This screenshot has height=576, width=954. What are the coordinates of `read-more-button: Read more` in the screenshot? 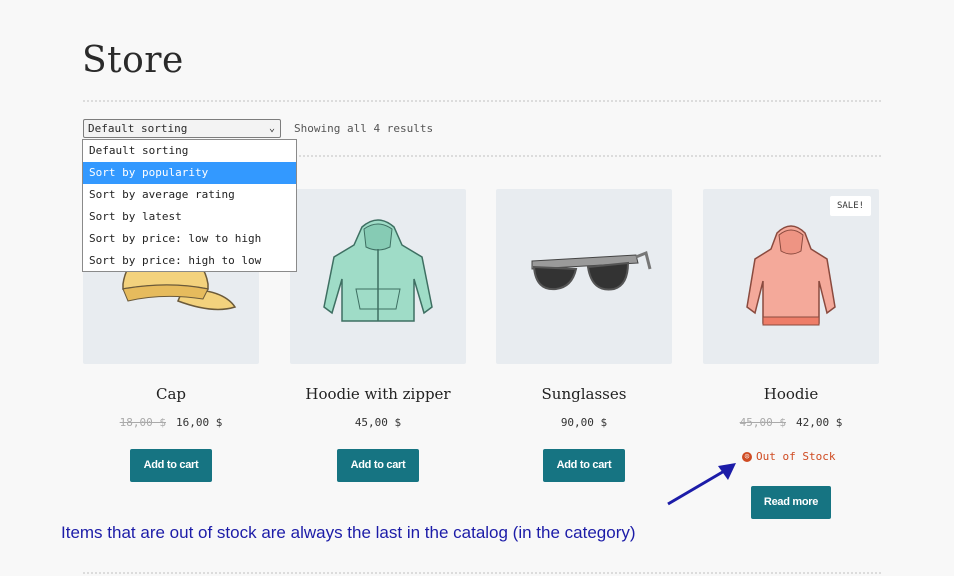 It's located at (791, 502).